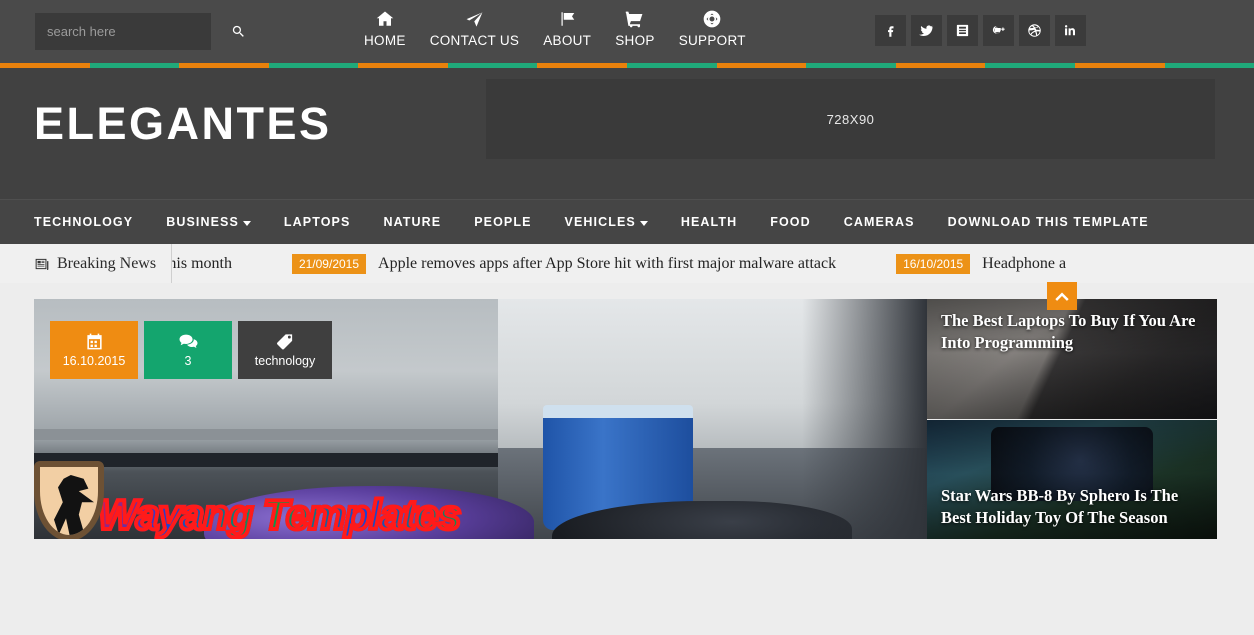 Image resolution: width=1254 pixels, height=635 pixels. I want to click on ticker-item-title: Headphone a, so click(1024, 264).